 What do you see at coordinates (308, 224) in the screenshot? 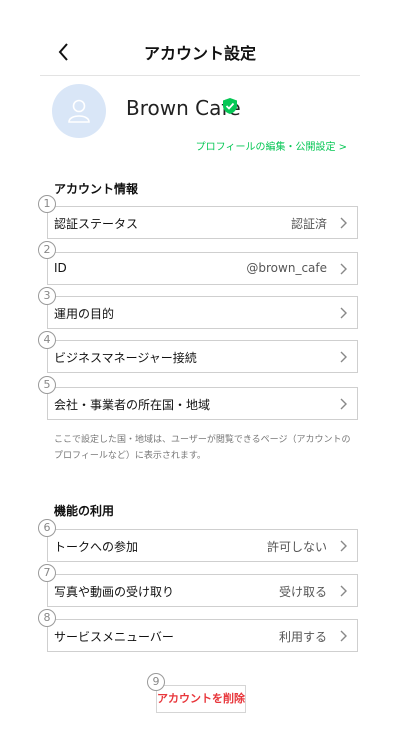
I see `row-value: 認証済` at bounding box center [308, 224].